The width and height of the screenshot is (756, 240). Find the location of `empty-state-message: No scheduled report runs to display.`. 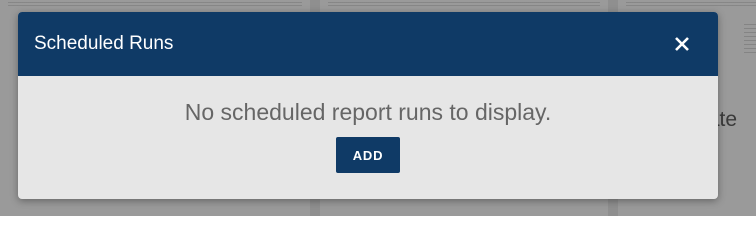

empty-state-message: No scheduled report runs to display. is located at coordinates (368, 112).